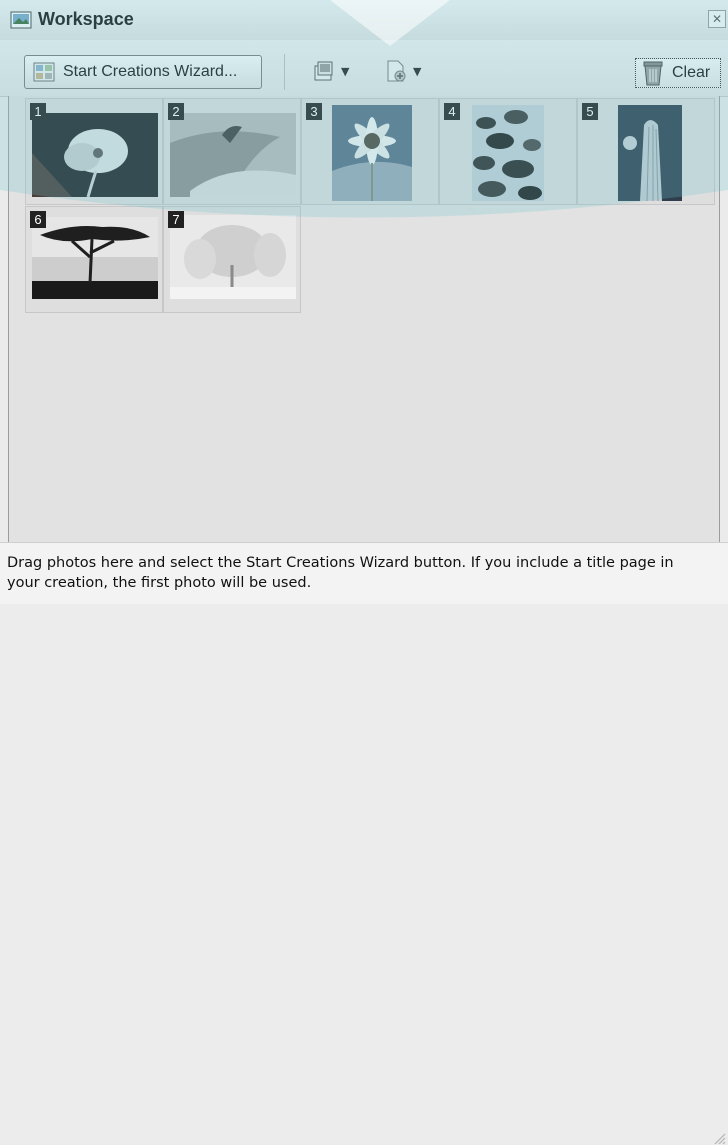  I want to click on clear-label: Clear, so click(691, 72).